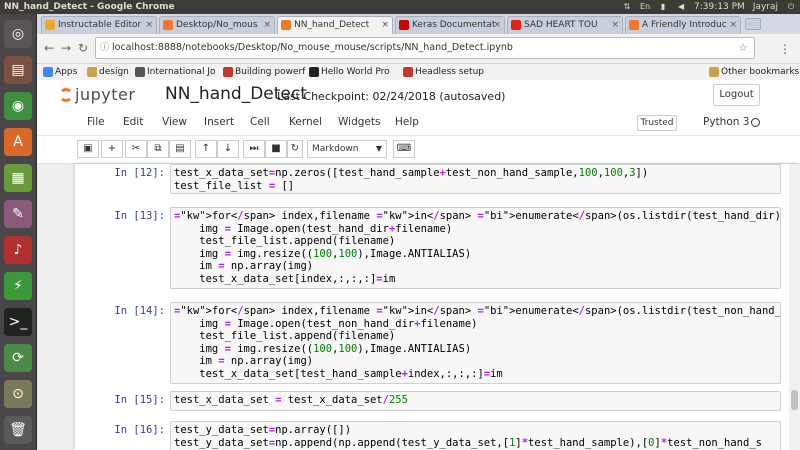 This screenshot has height=450, width=800. I want to click on menu-cell: Cell, so click(260, 122).